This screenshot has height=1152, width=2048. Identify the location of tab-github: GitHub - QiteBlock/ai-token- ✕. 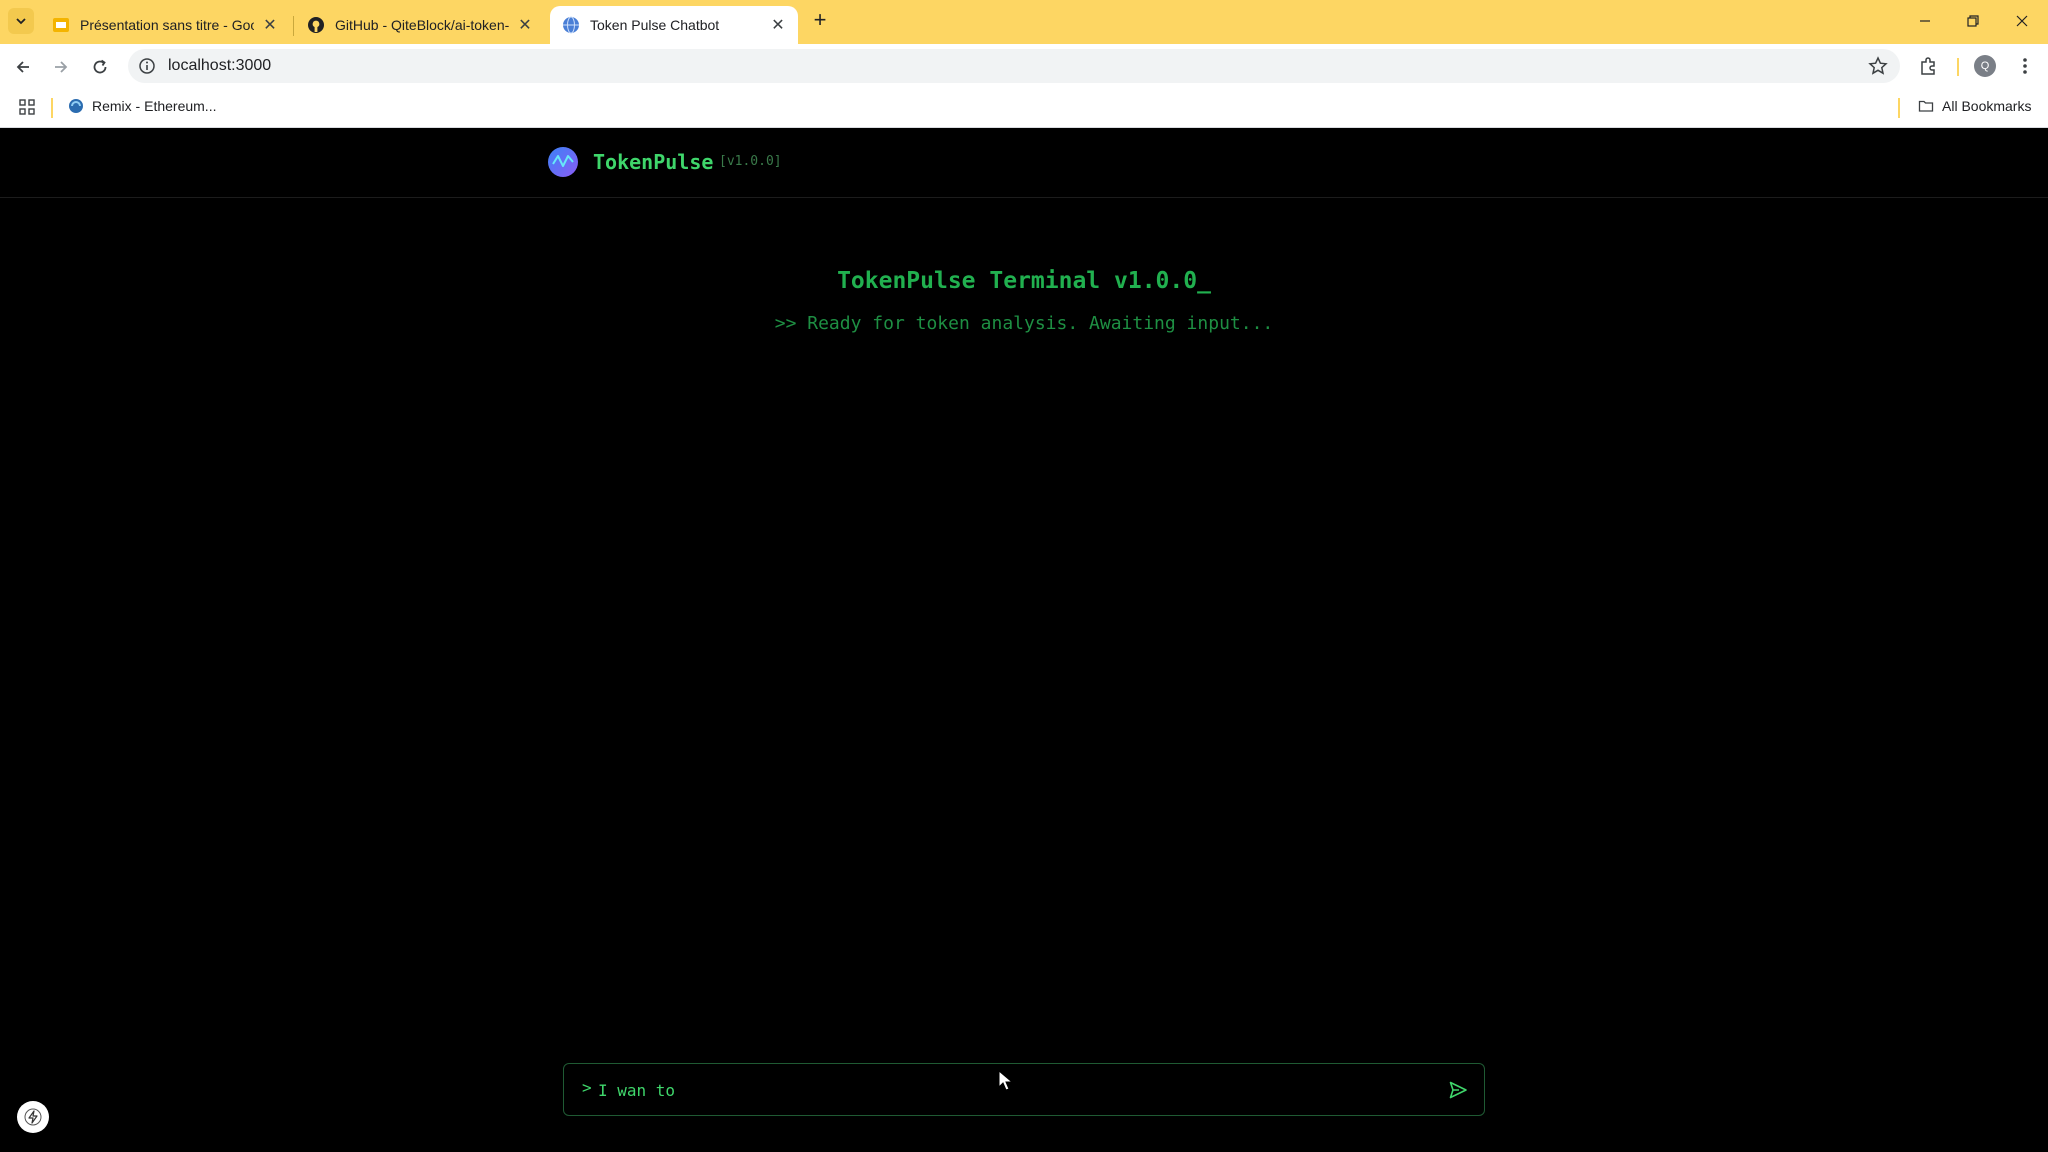
(420, 25).